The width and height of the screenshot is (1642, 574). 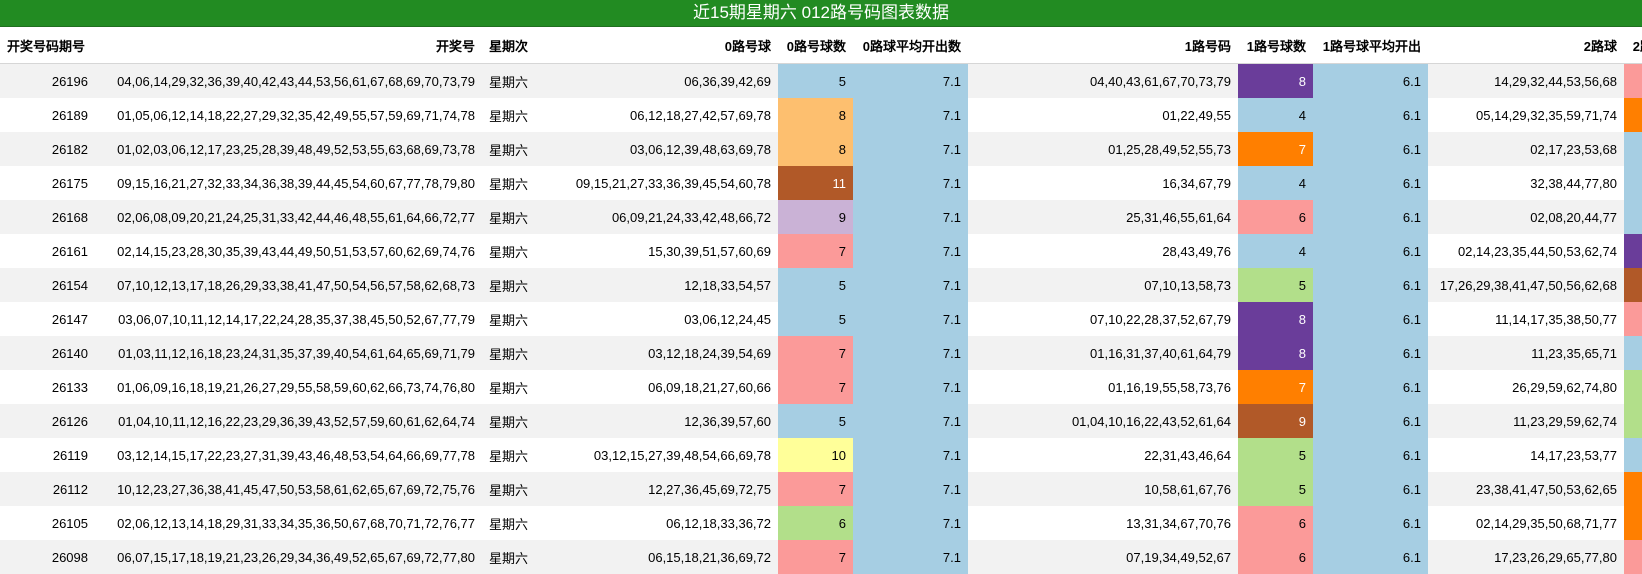 I want to click on cell-period: 26133, so click(x=47, y=387).